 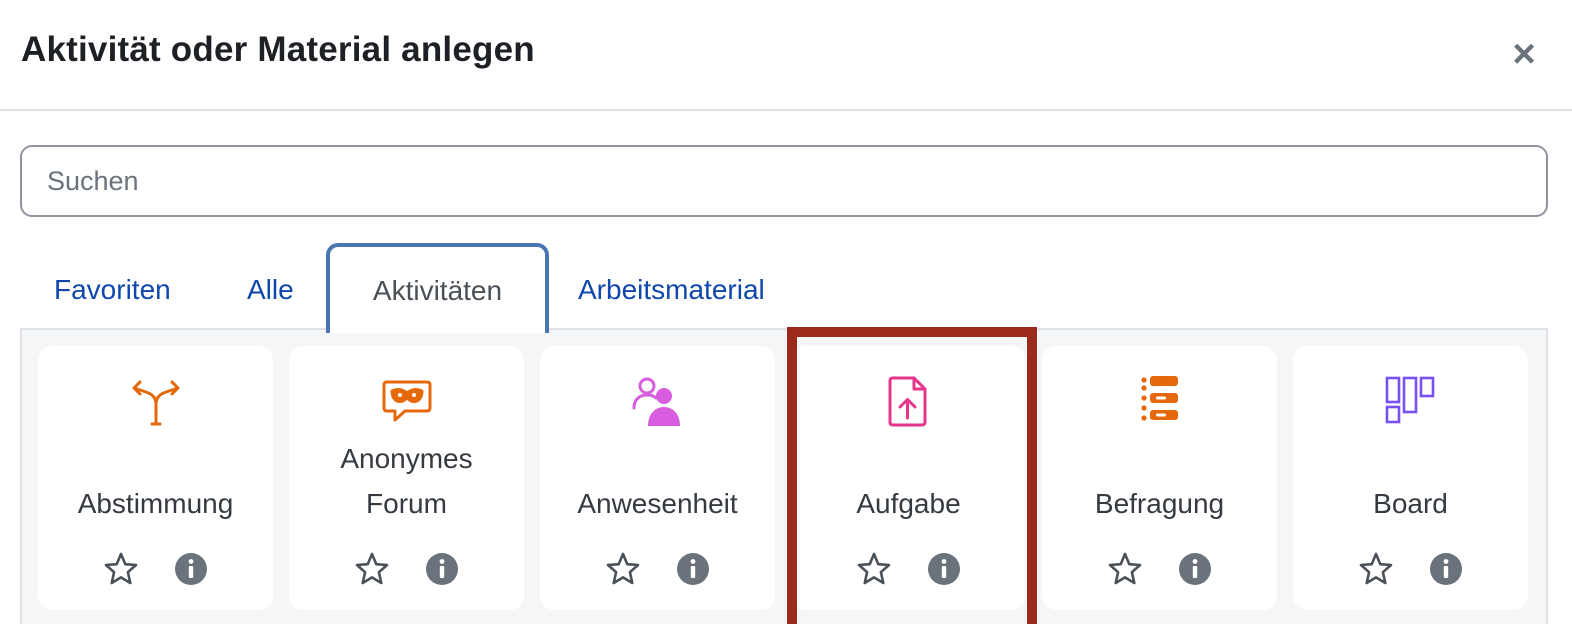 I want to click on tab-aktivitaeten: Aktivitäten, so click(x=437, y=288).